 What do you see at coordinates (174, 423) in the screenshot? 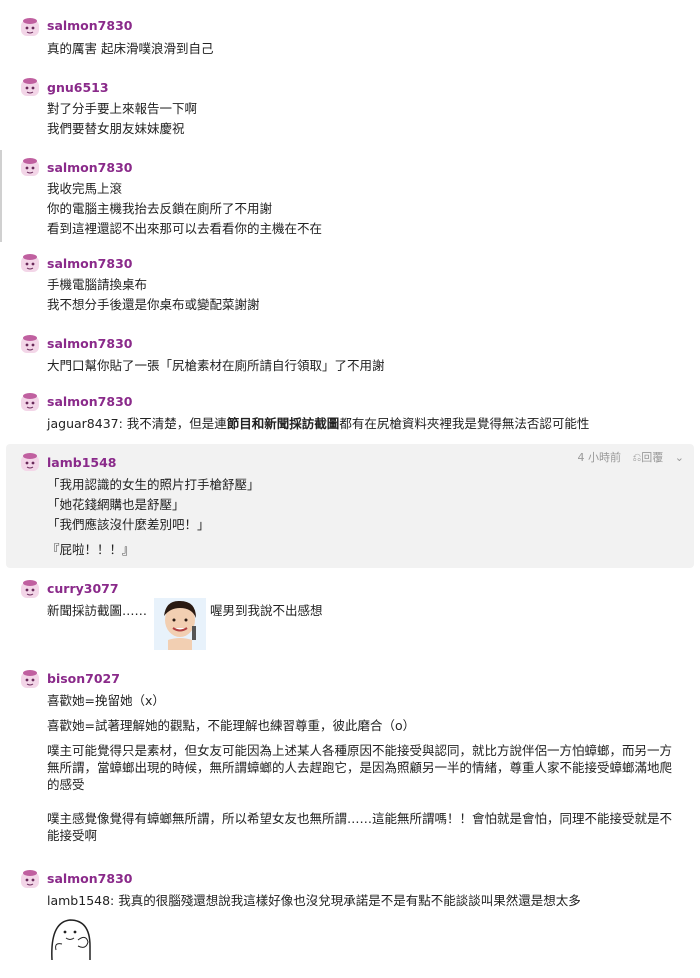
I see `text-segment: 我不清楚，但是連` at bounding box center [174, 423].